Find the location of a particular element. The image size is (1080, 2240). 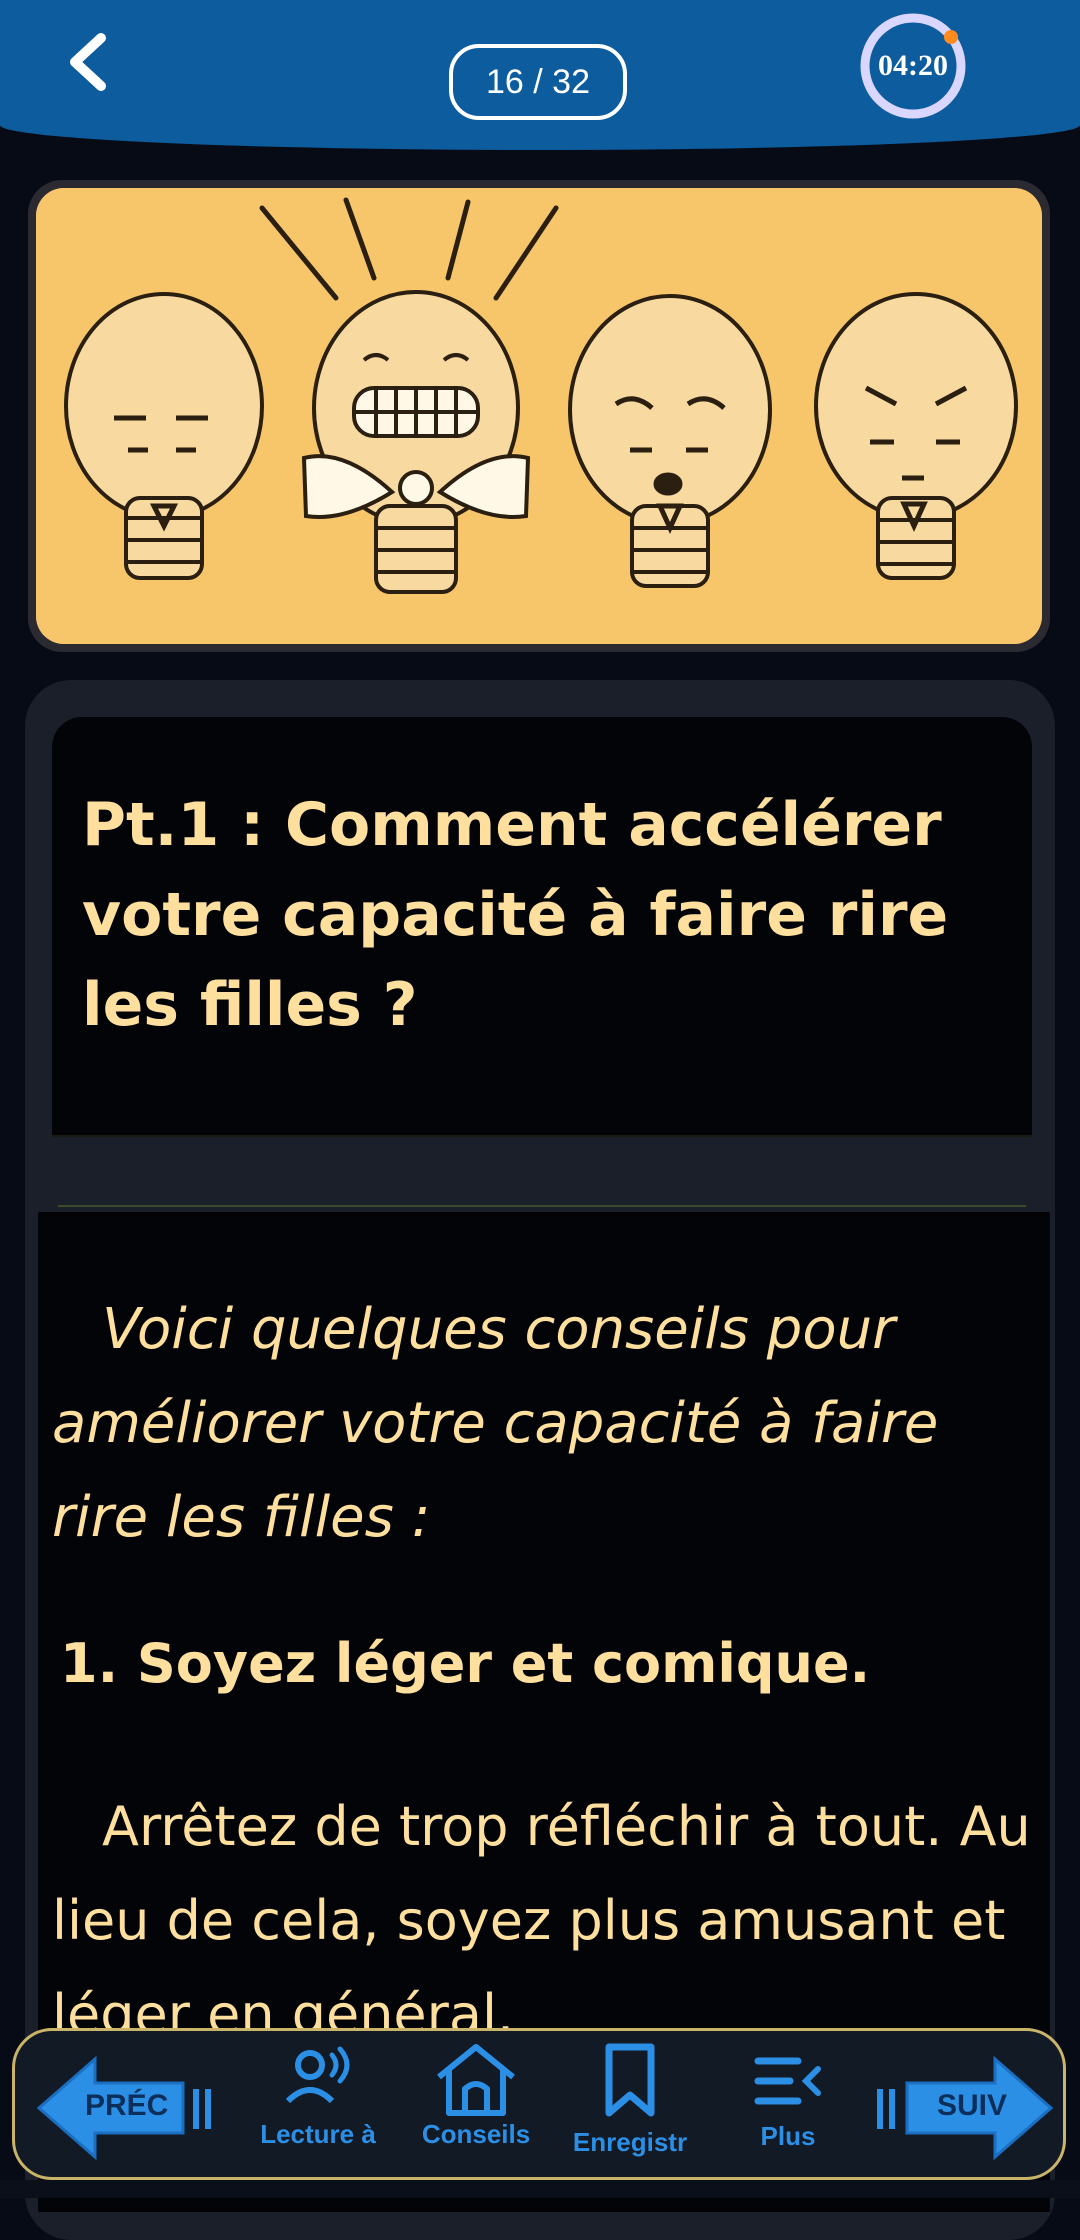

top-bar: 16 / 32 04:20 is located at coordinates (540, 75).